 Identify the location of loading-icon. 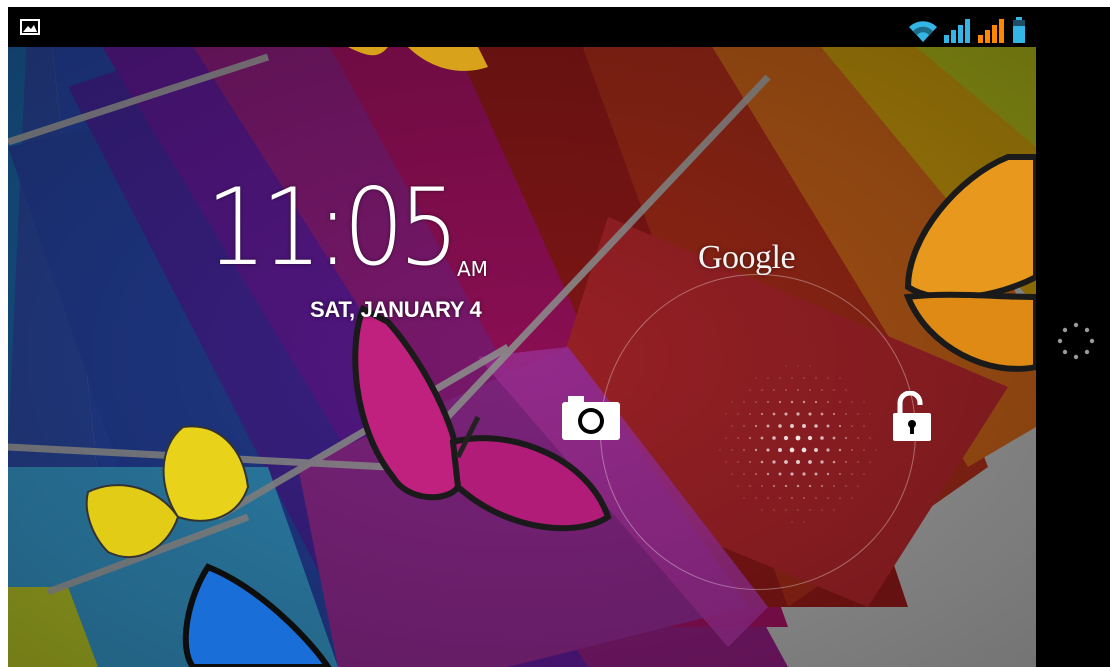
(1076, 341).